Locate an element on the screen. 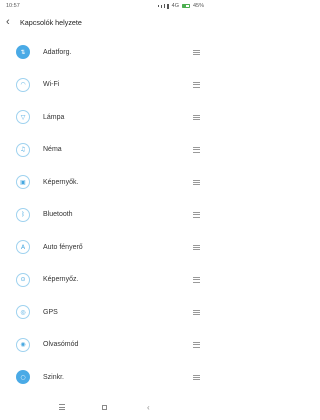 This screenshot has height=420, width=320. status-time: 10:57 is located at coordinates (13, 6).